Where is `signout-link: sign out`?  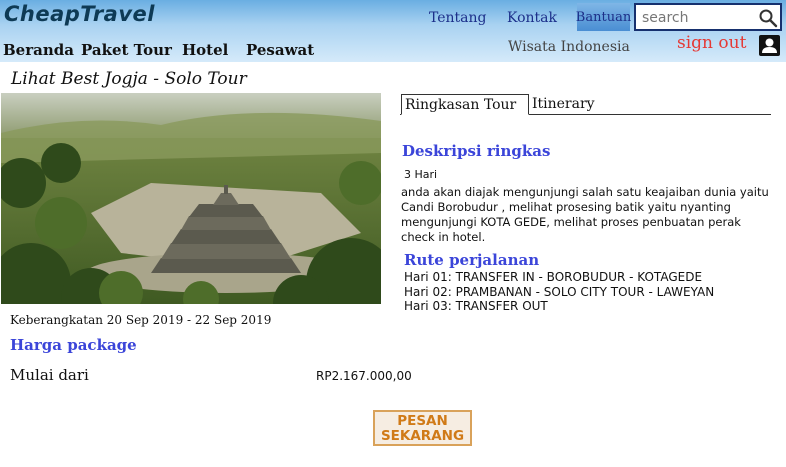
signout-link: sign out is located at coordinates (711, 43).